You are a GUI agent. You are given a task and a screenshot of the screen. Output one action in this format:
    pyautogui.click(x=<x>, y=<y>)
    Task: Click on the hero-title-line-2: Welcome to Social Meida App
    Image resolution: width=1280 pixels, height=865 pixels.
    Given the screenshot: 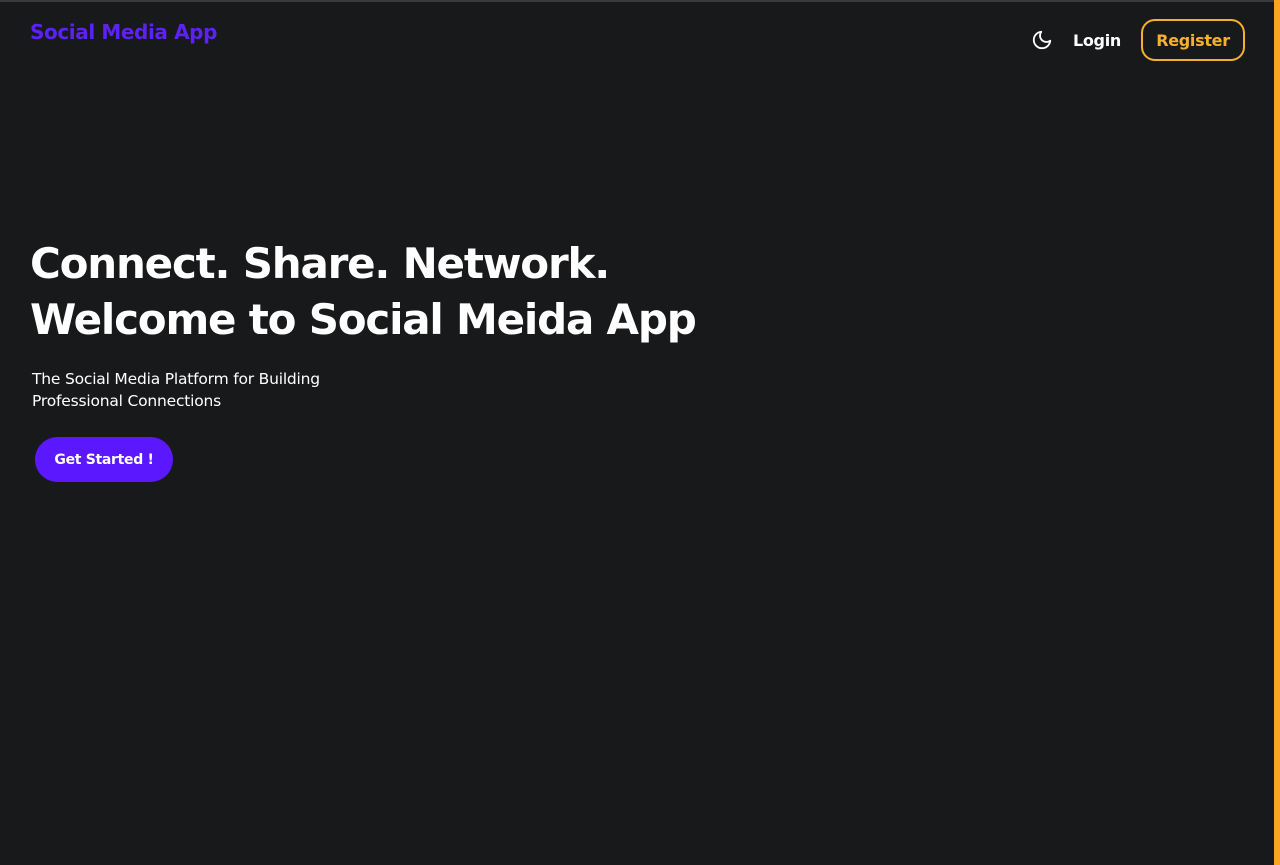 What is the action you would take?
    pyautogui.click(x=363, y=319)
    